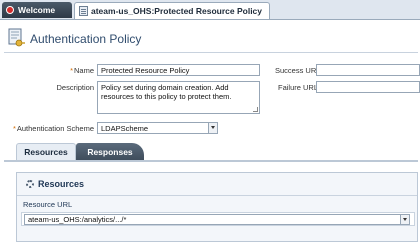  What do you see at coordinates (61, 184) in the screenshot?
I see `resources-panel-title: Resources` at bounding box center [61, 184].